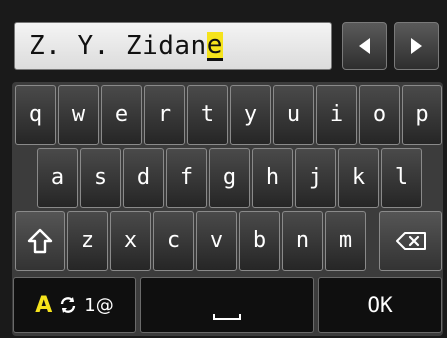 This screenshot has height=338, width=447. I want to click on key-m: m, so click(345, 241).